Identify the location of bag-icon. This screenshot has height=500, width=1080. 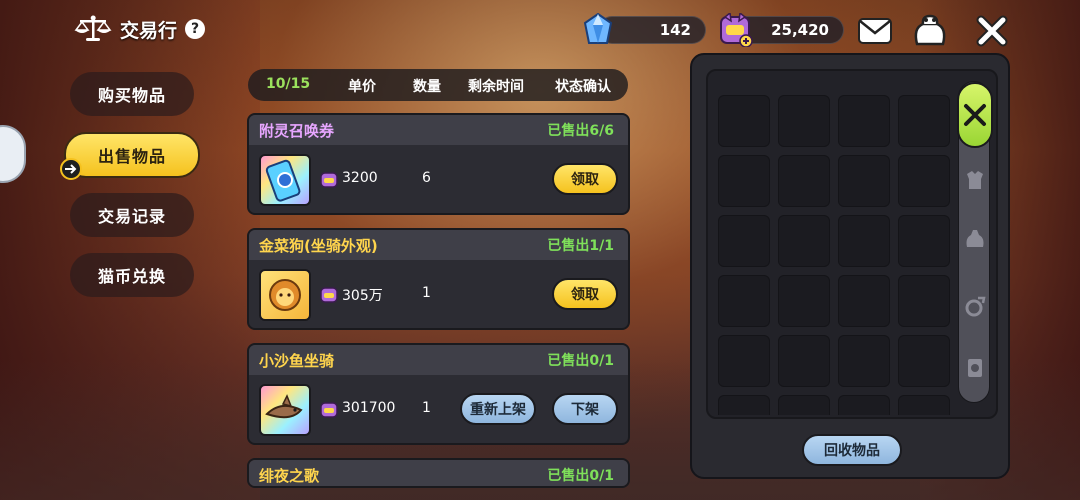
(930, 30).